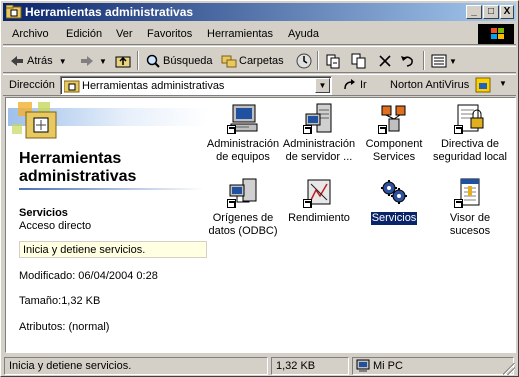  Describe the element at coordinates (503, 83) in the screenshot. I see `norton-dropdown-icon: ▼` at that location.